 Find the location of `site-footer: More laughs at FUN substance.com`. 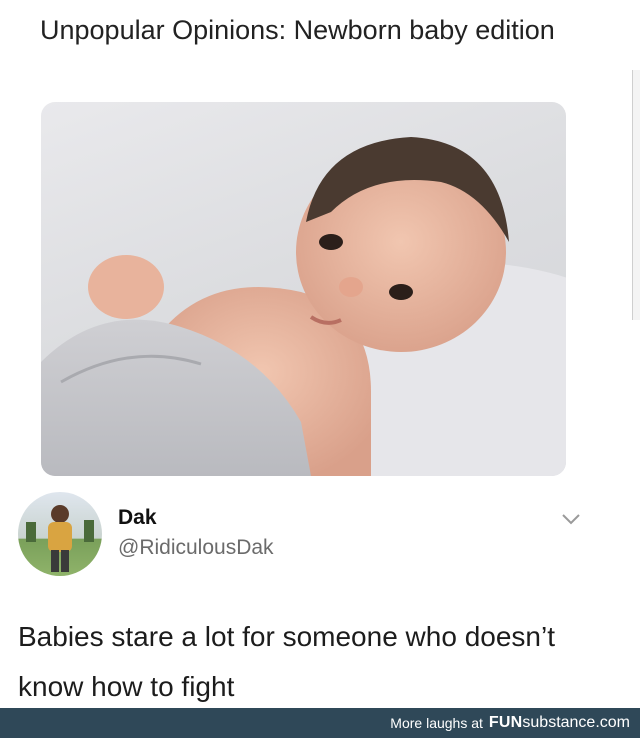

site-footer: More laughs at FUN substance.com is located at coordinates (320, 723).